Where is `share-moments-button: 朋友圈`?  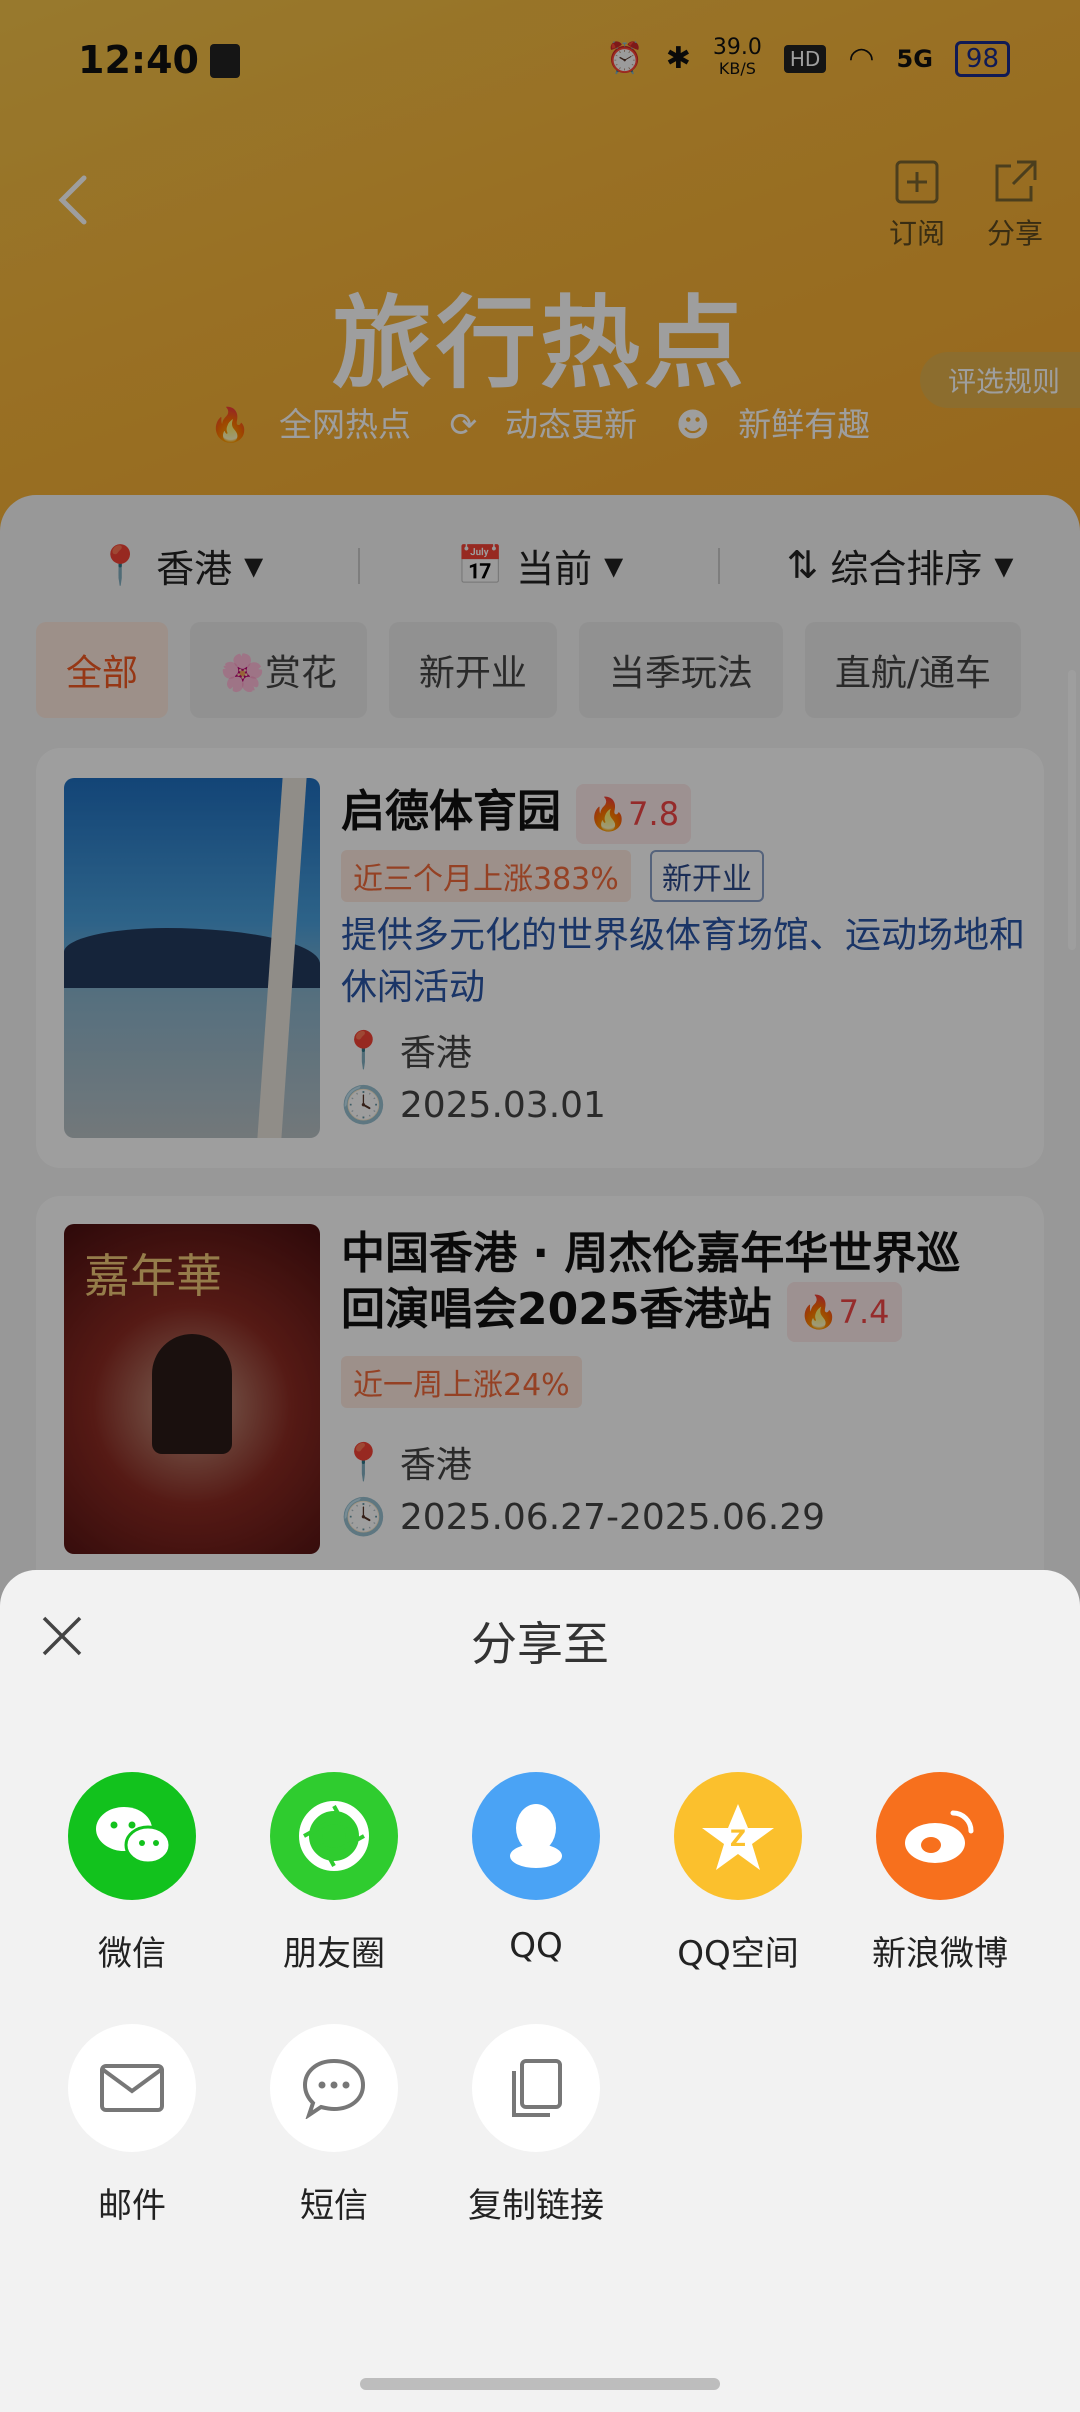 share-moments-button: 朋友圈 is located at coordinates (334, 1873).